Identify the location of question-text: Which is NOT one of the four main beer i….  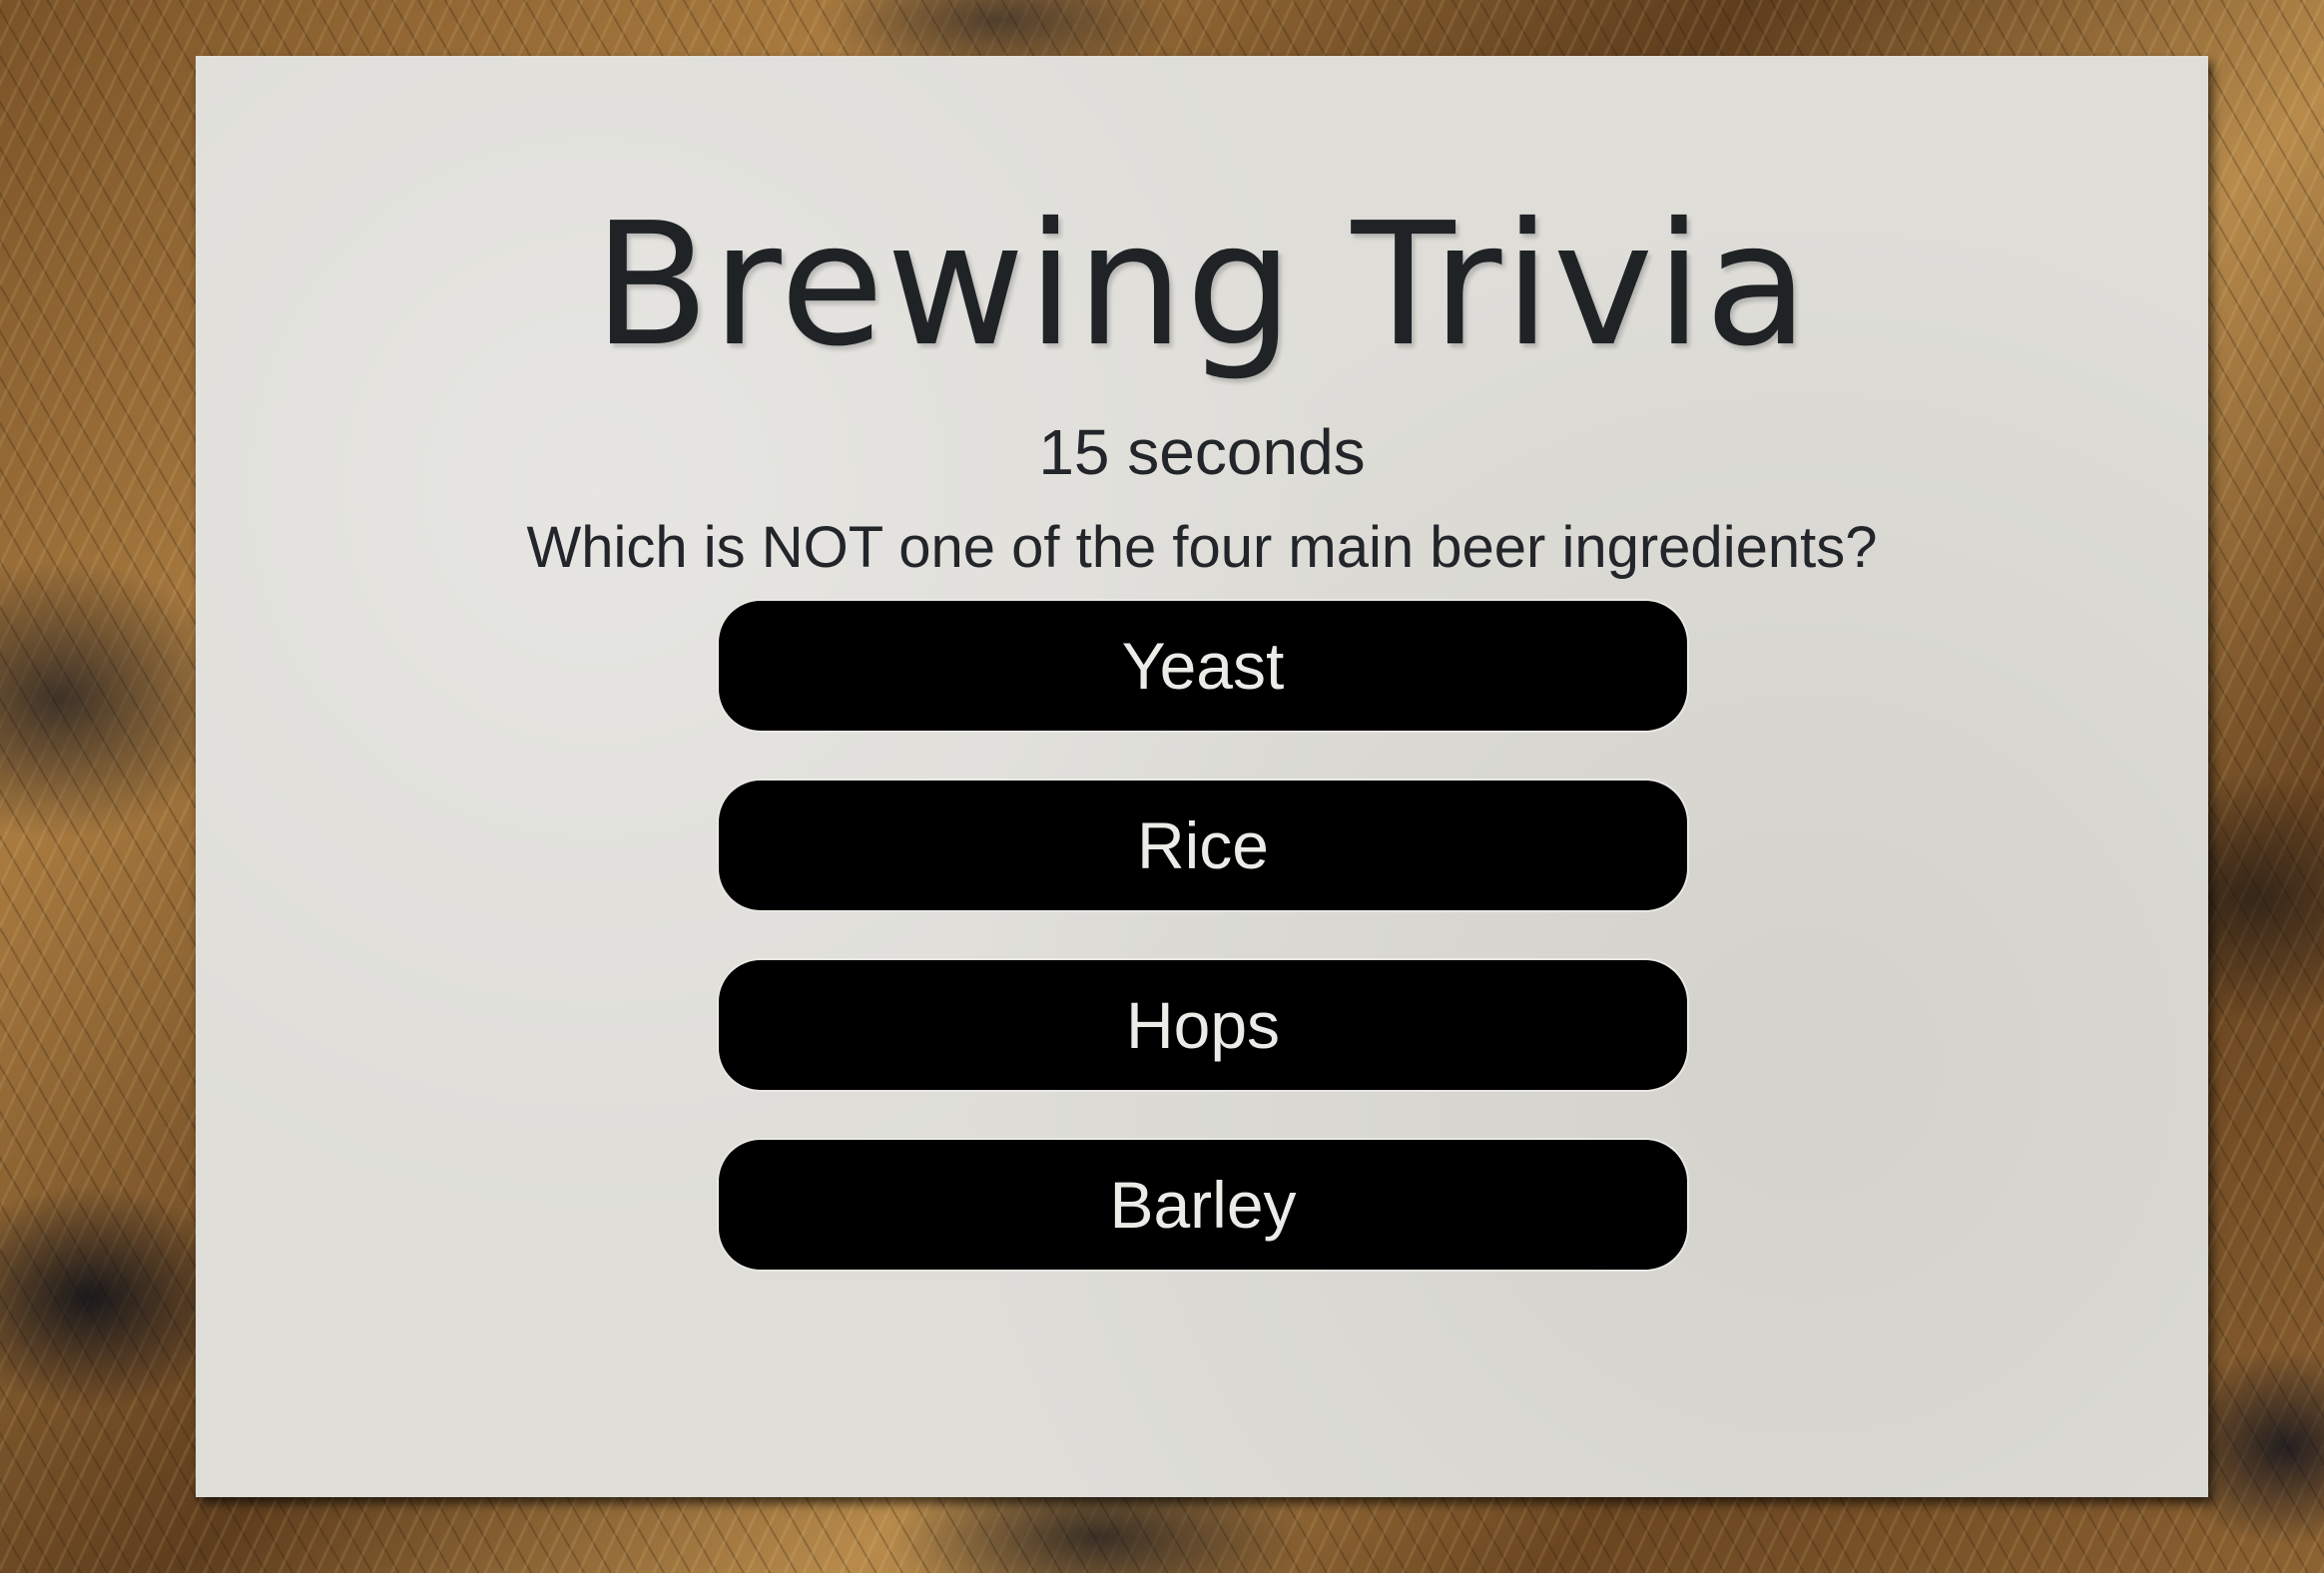
(1202, 547).